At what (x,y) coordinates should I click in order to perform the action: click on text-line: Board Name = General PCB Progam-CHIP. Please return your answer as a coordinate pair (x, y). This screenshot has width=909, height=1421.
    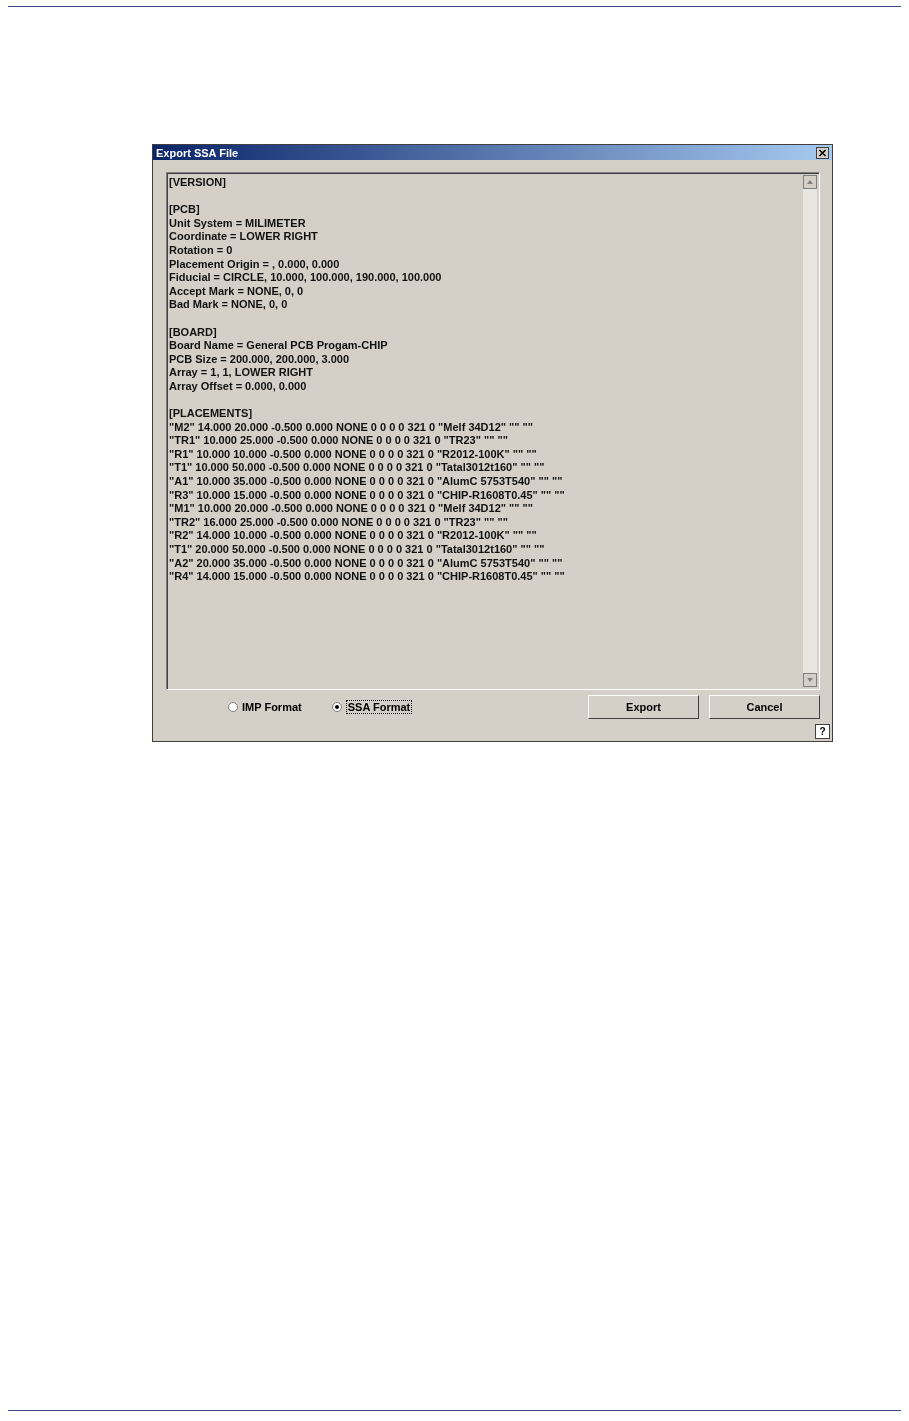
    Looking at the image, I should click on (279, 346).